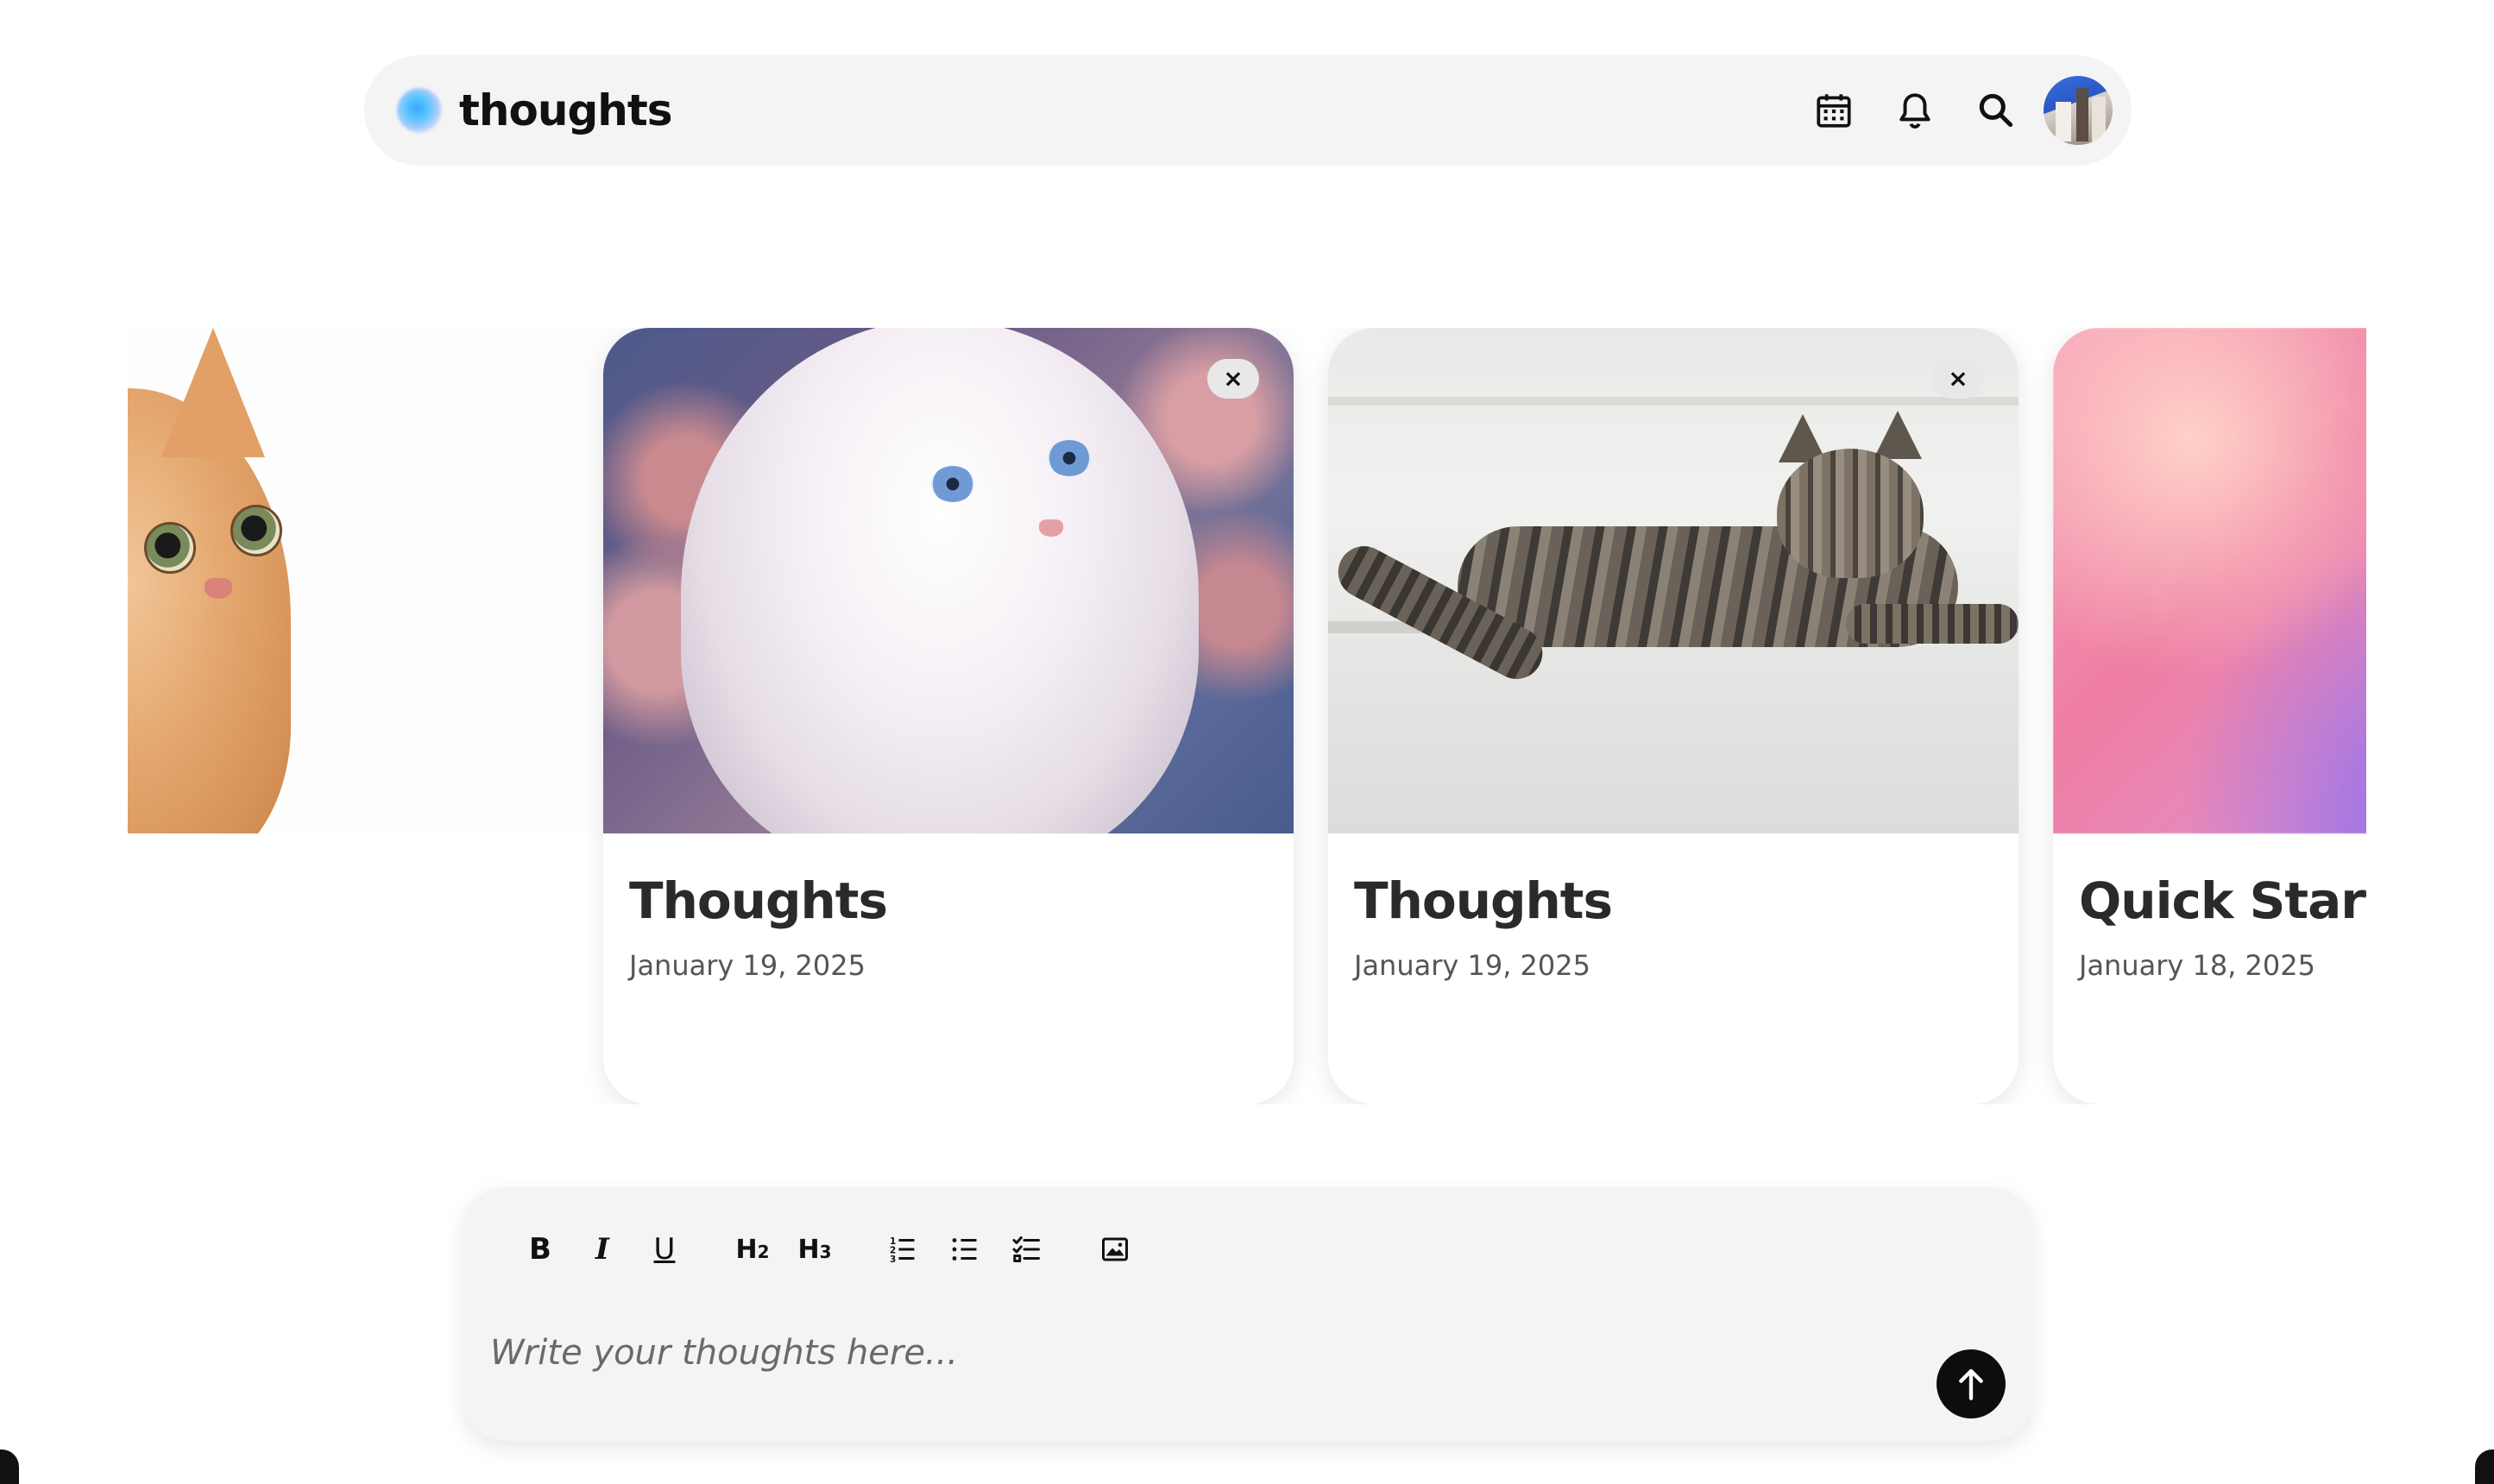 The height and width of the screenshot is (1484, 2494). I want to click on checklist-button, so click(1027, 1249).